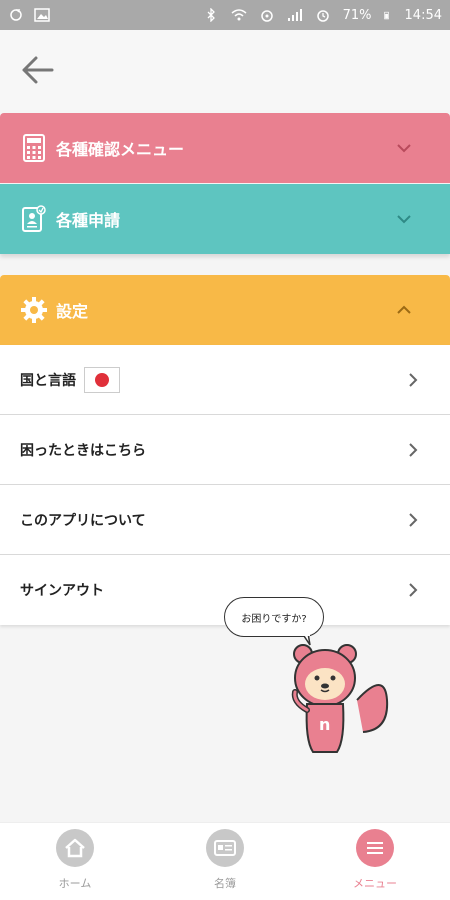 The height and width of the screenshot is (900, 450). What do you see at coordinates (16, 15) in the screenshot?
I see `sync-icon` at bounding box center [16, 15].